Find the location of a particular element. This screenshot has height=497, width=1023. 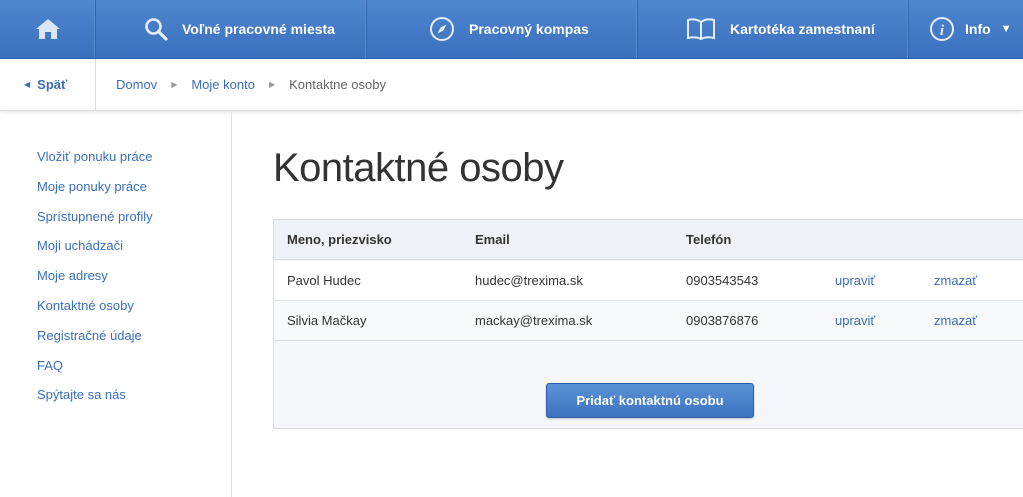

page-title: Kontaktné osoby is located at coordinates (418, 168).